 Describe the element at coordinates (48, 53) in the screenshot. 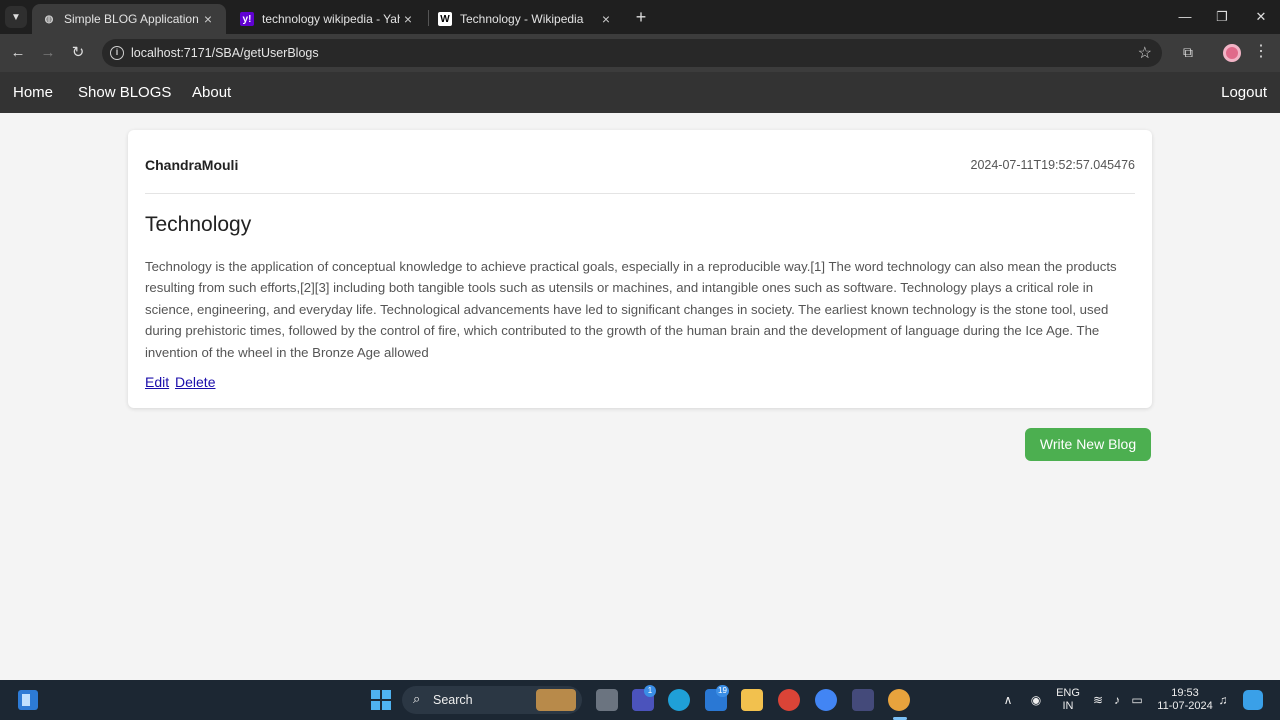

I see `forward-arrow-icon: →` at that location.